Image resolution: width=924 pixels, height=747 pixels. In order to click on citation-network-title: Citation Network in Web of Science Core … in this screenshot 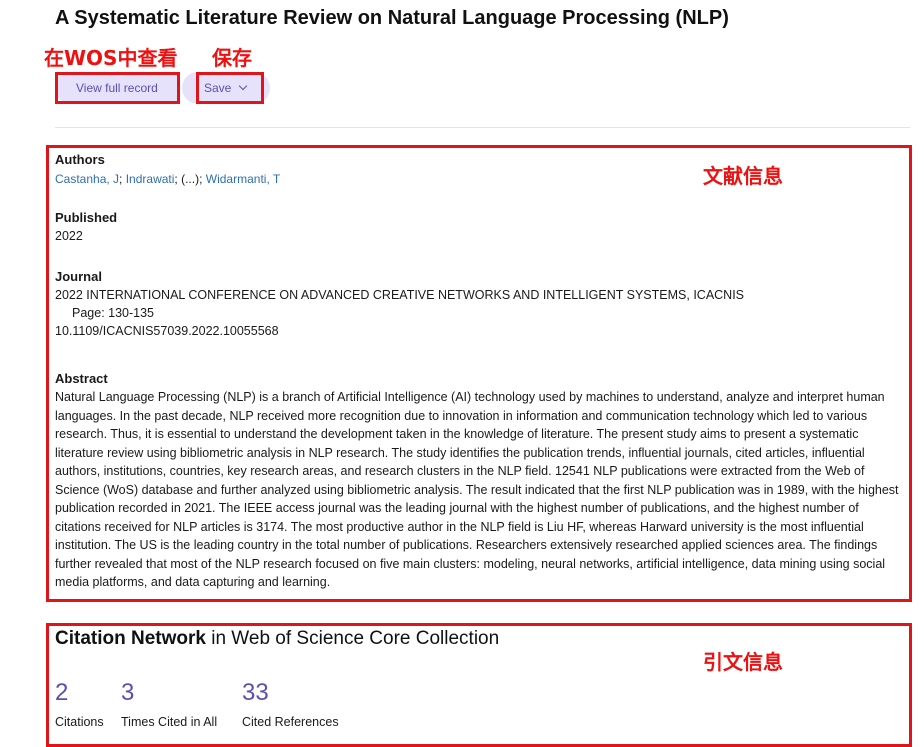, I will do `click(277, 639)`.